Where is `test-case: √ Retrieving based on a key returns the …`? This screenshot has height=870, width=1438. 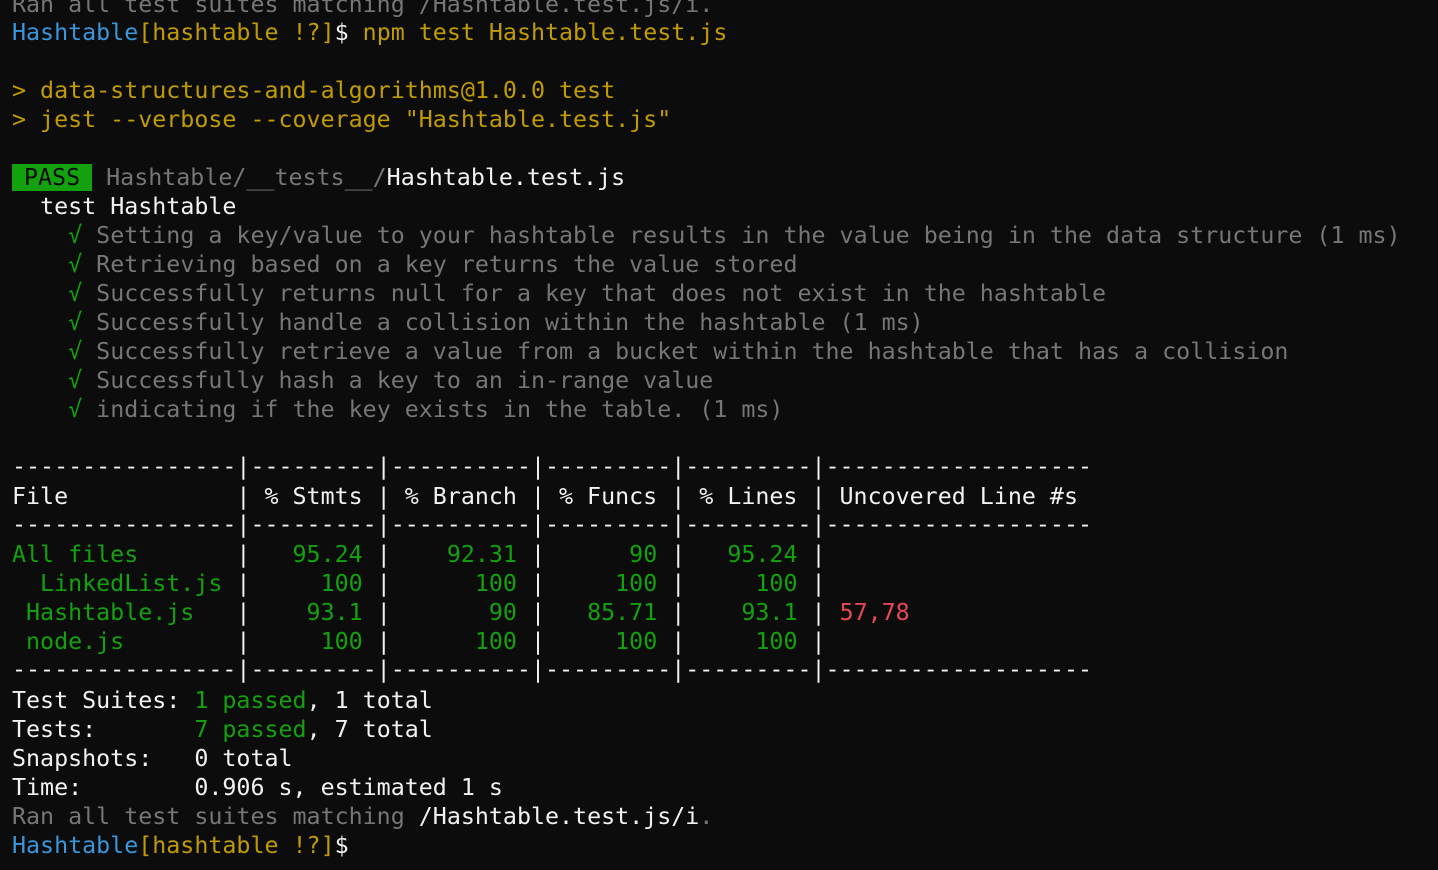 test-case: √ Retrieving based on a key returns the … is located at coordinates (433, 264).